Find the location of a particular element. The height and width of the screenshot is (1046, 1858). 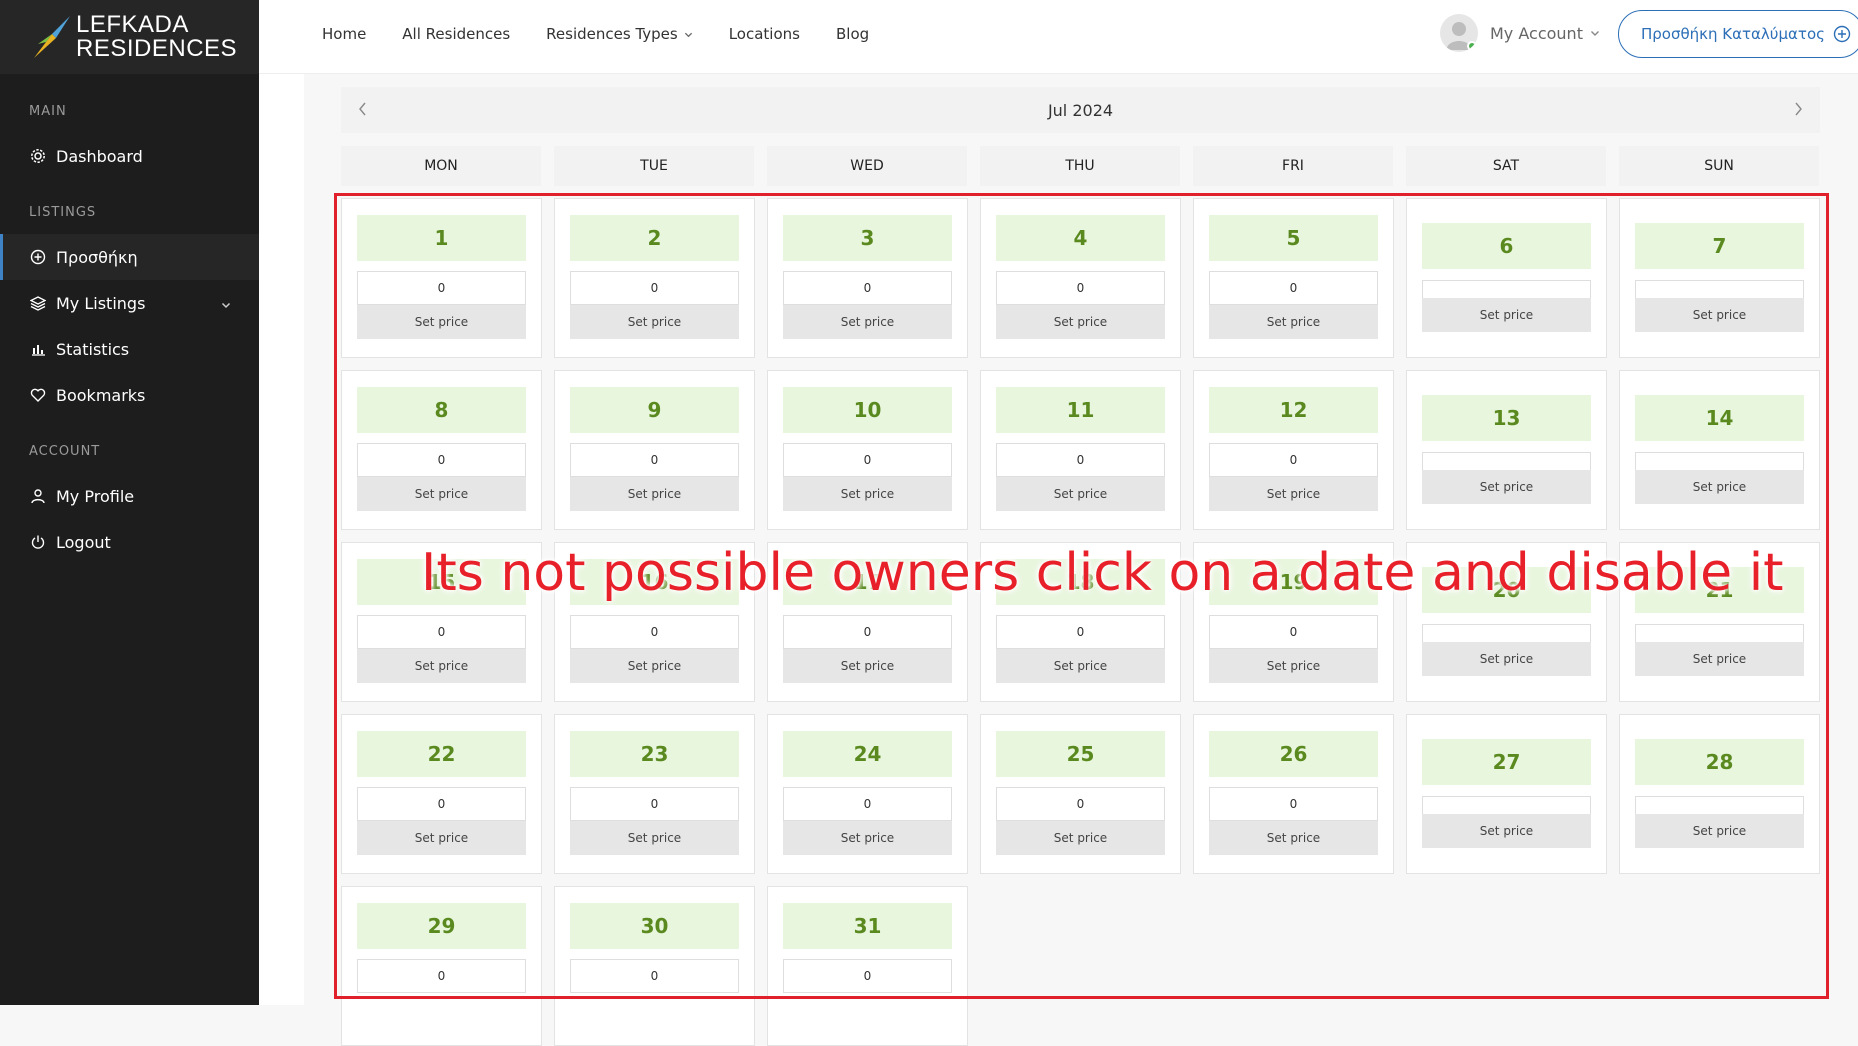

calendar-day-cell: 14 Set price is located at coordinates (1719, 450).